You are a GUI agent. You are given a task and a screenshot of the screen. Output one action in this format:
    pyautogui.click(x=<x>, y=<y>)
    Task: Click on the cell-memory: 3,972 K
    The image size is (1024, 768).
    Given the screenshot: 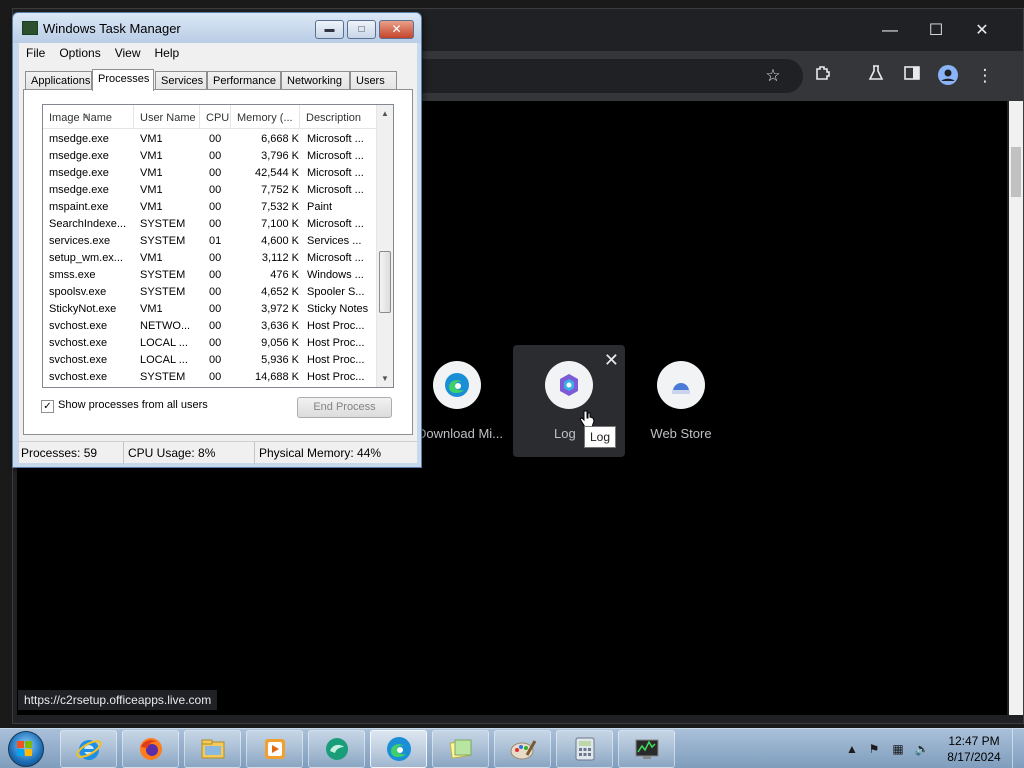 What is the action you would take?
    pyautogui.click(x=280, y=309)
    